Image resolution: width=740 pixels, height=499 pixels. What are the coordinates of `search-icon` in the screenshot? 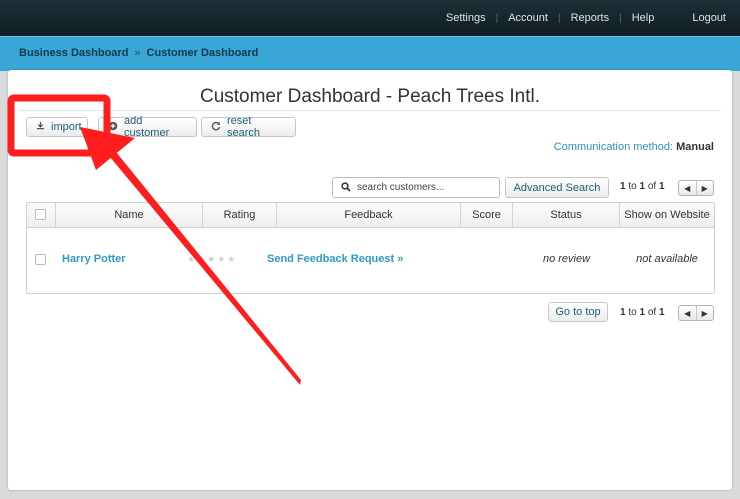 It's located at (346, 188).